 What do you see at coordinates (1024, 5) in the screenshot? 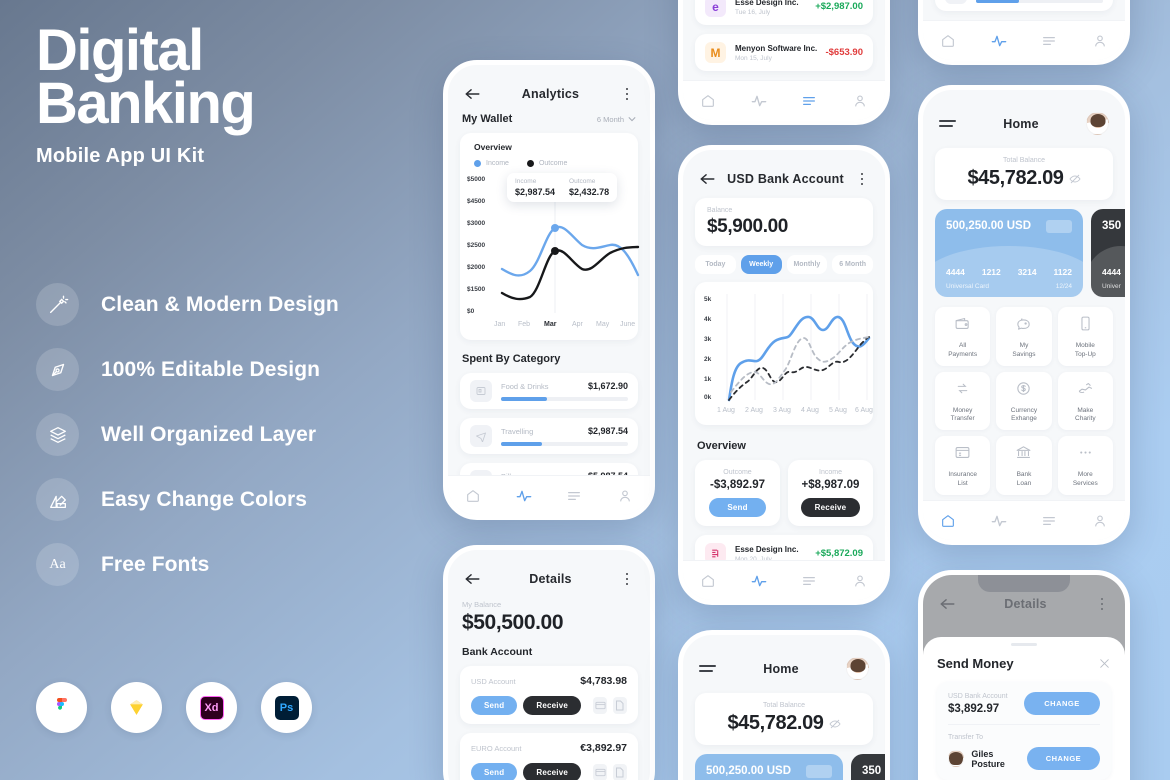
I see `category-row-bills: Bills $5,987.54` at bounding box center [1024, 5].